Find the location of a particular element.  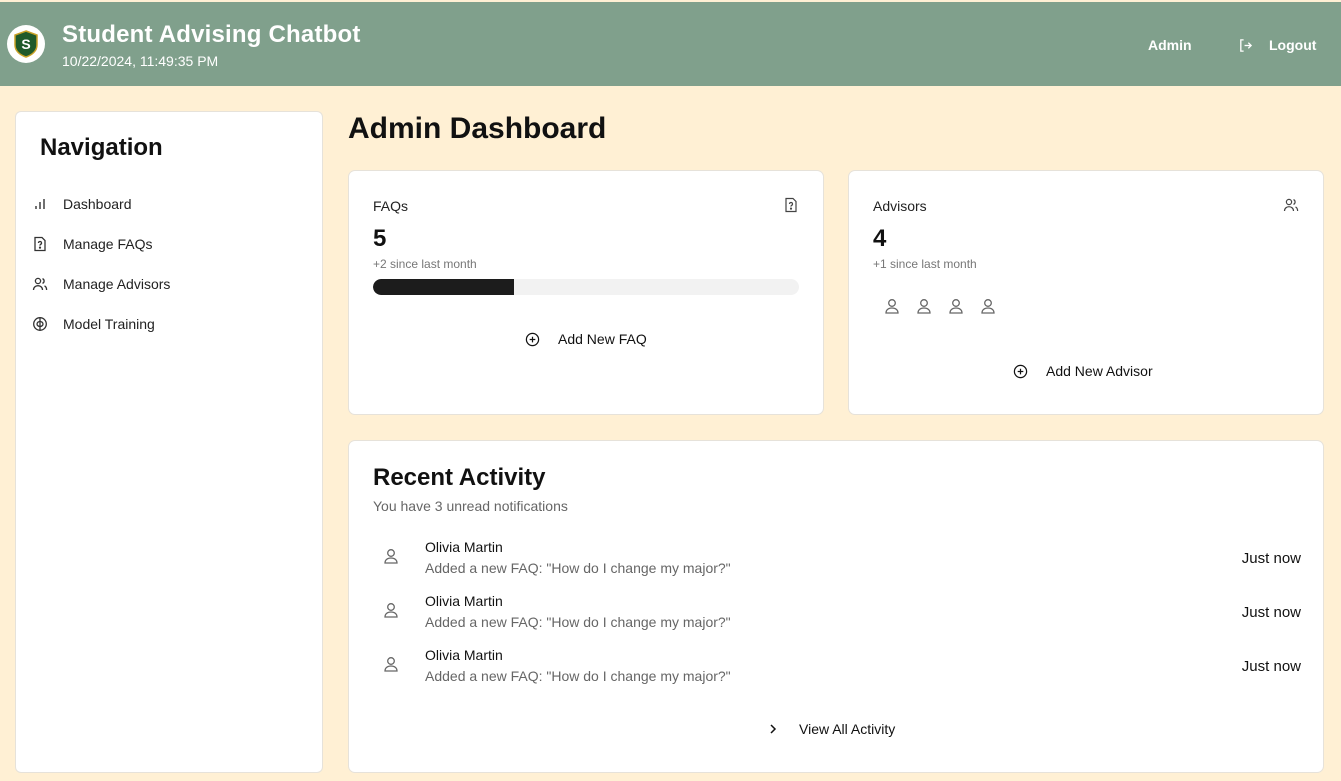

app-title: Student Advising Chatbot is located at coordinates (211, 34).